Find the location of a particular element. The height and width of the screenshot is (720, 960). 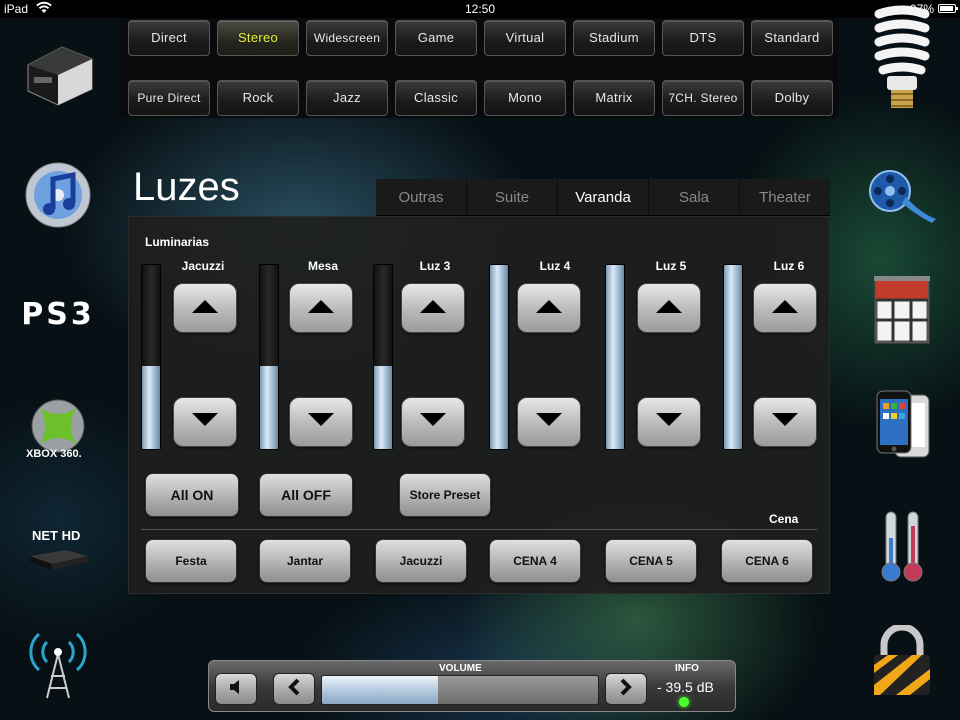

volume-level-fill is located at coordinates (380, 690).